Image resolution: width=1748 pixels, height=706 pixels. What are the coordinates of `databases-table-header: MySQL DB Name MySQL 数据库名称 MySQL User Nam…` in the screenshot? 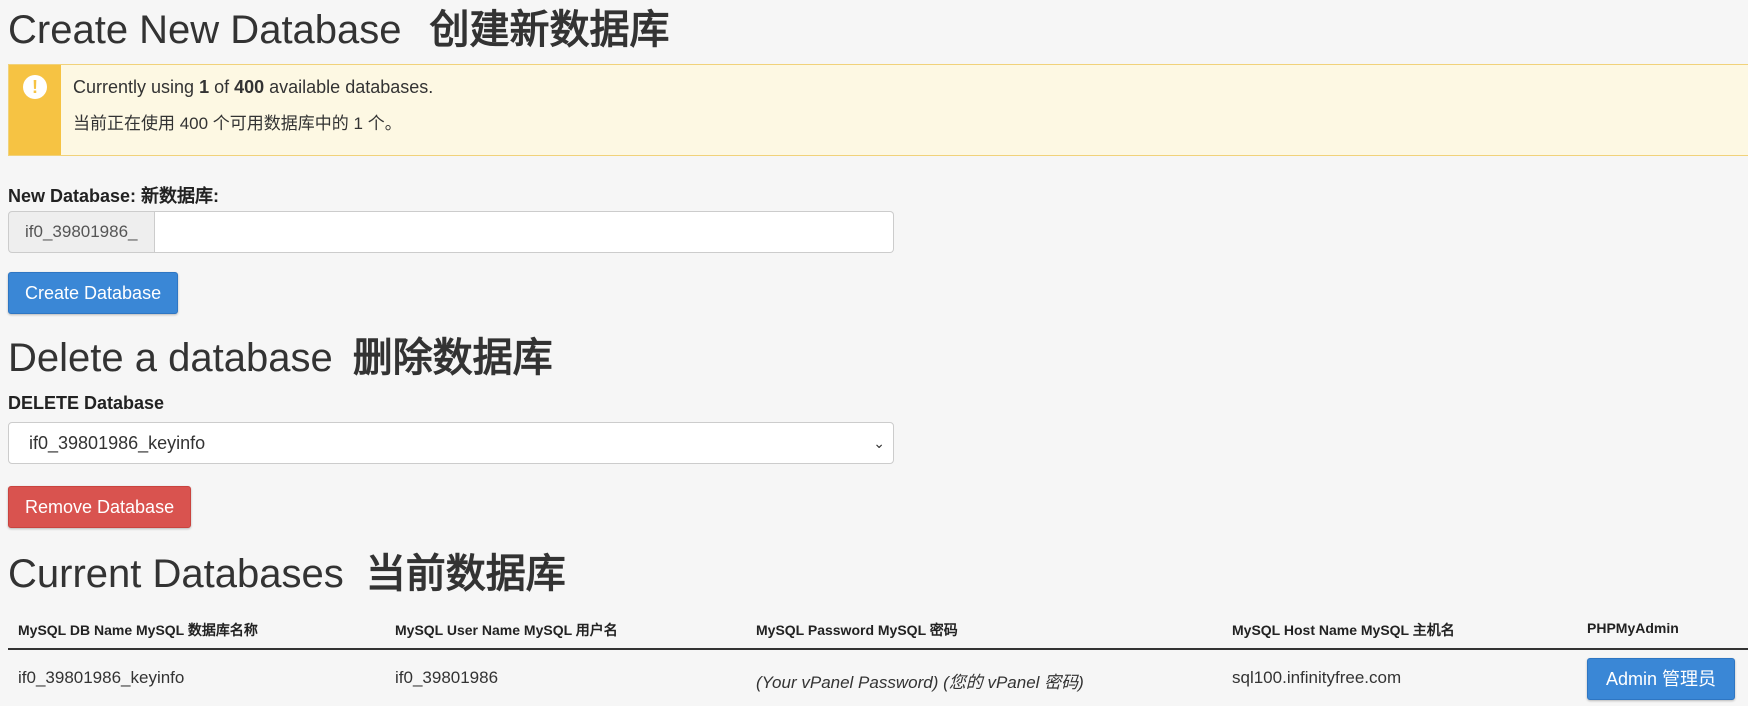 It's located at (878, 631).